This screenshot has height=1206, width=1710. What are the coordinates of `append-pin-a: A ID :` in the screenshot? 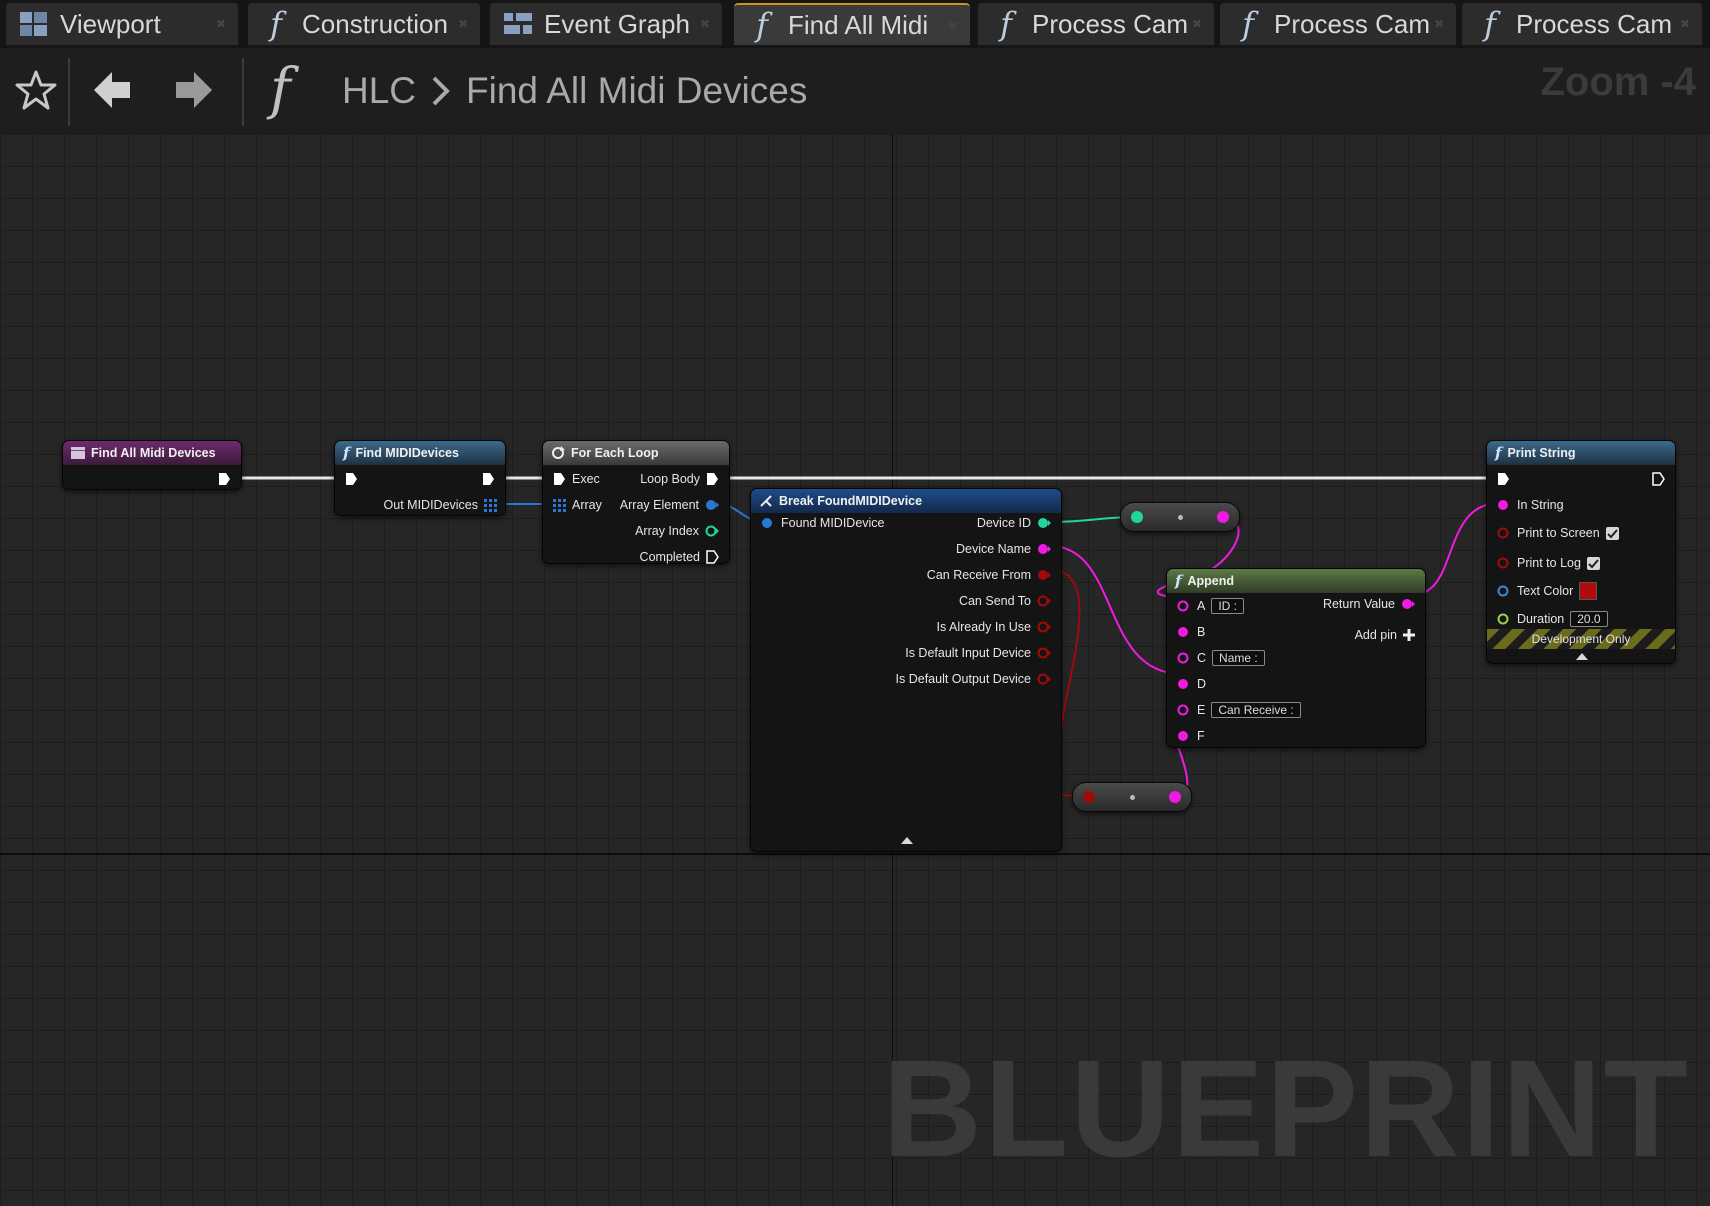 It's located at (1211, 606).